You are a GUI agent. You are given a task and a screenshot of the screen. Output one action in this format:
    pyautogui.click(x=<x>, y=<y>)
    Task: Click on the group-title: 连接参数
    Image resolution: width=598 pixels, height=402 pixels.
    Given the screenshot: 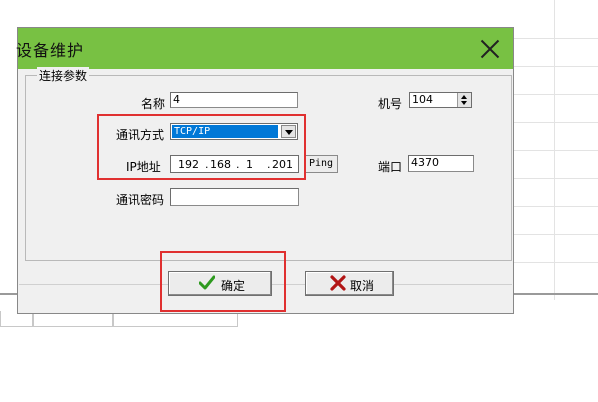 What is the action you would take?
    pyautogui.click(x=63, y=75)
    